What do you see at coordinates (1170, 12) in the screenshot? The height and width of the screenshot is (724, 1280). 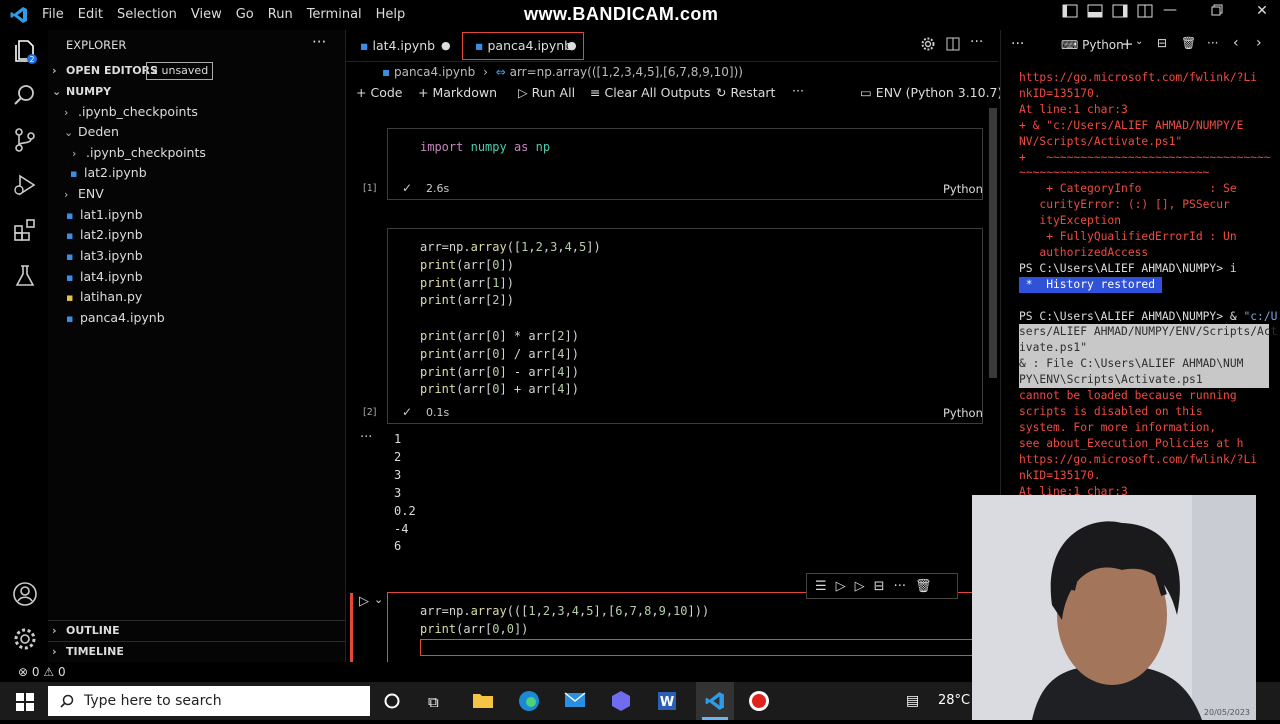 I see `minimize-icon: —` at bounding box center [1170, 12].